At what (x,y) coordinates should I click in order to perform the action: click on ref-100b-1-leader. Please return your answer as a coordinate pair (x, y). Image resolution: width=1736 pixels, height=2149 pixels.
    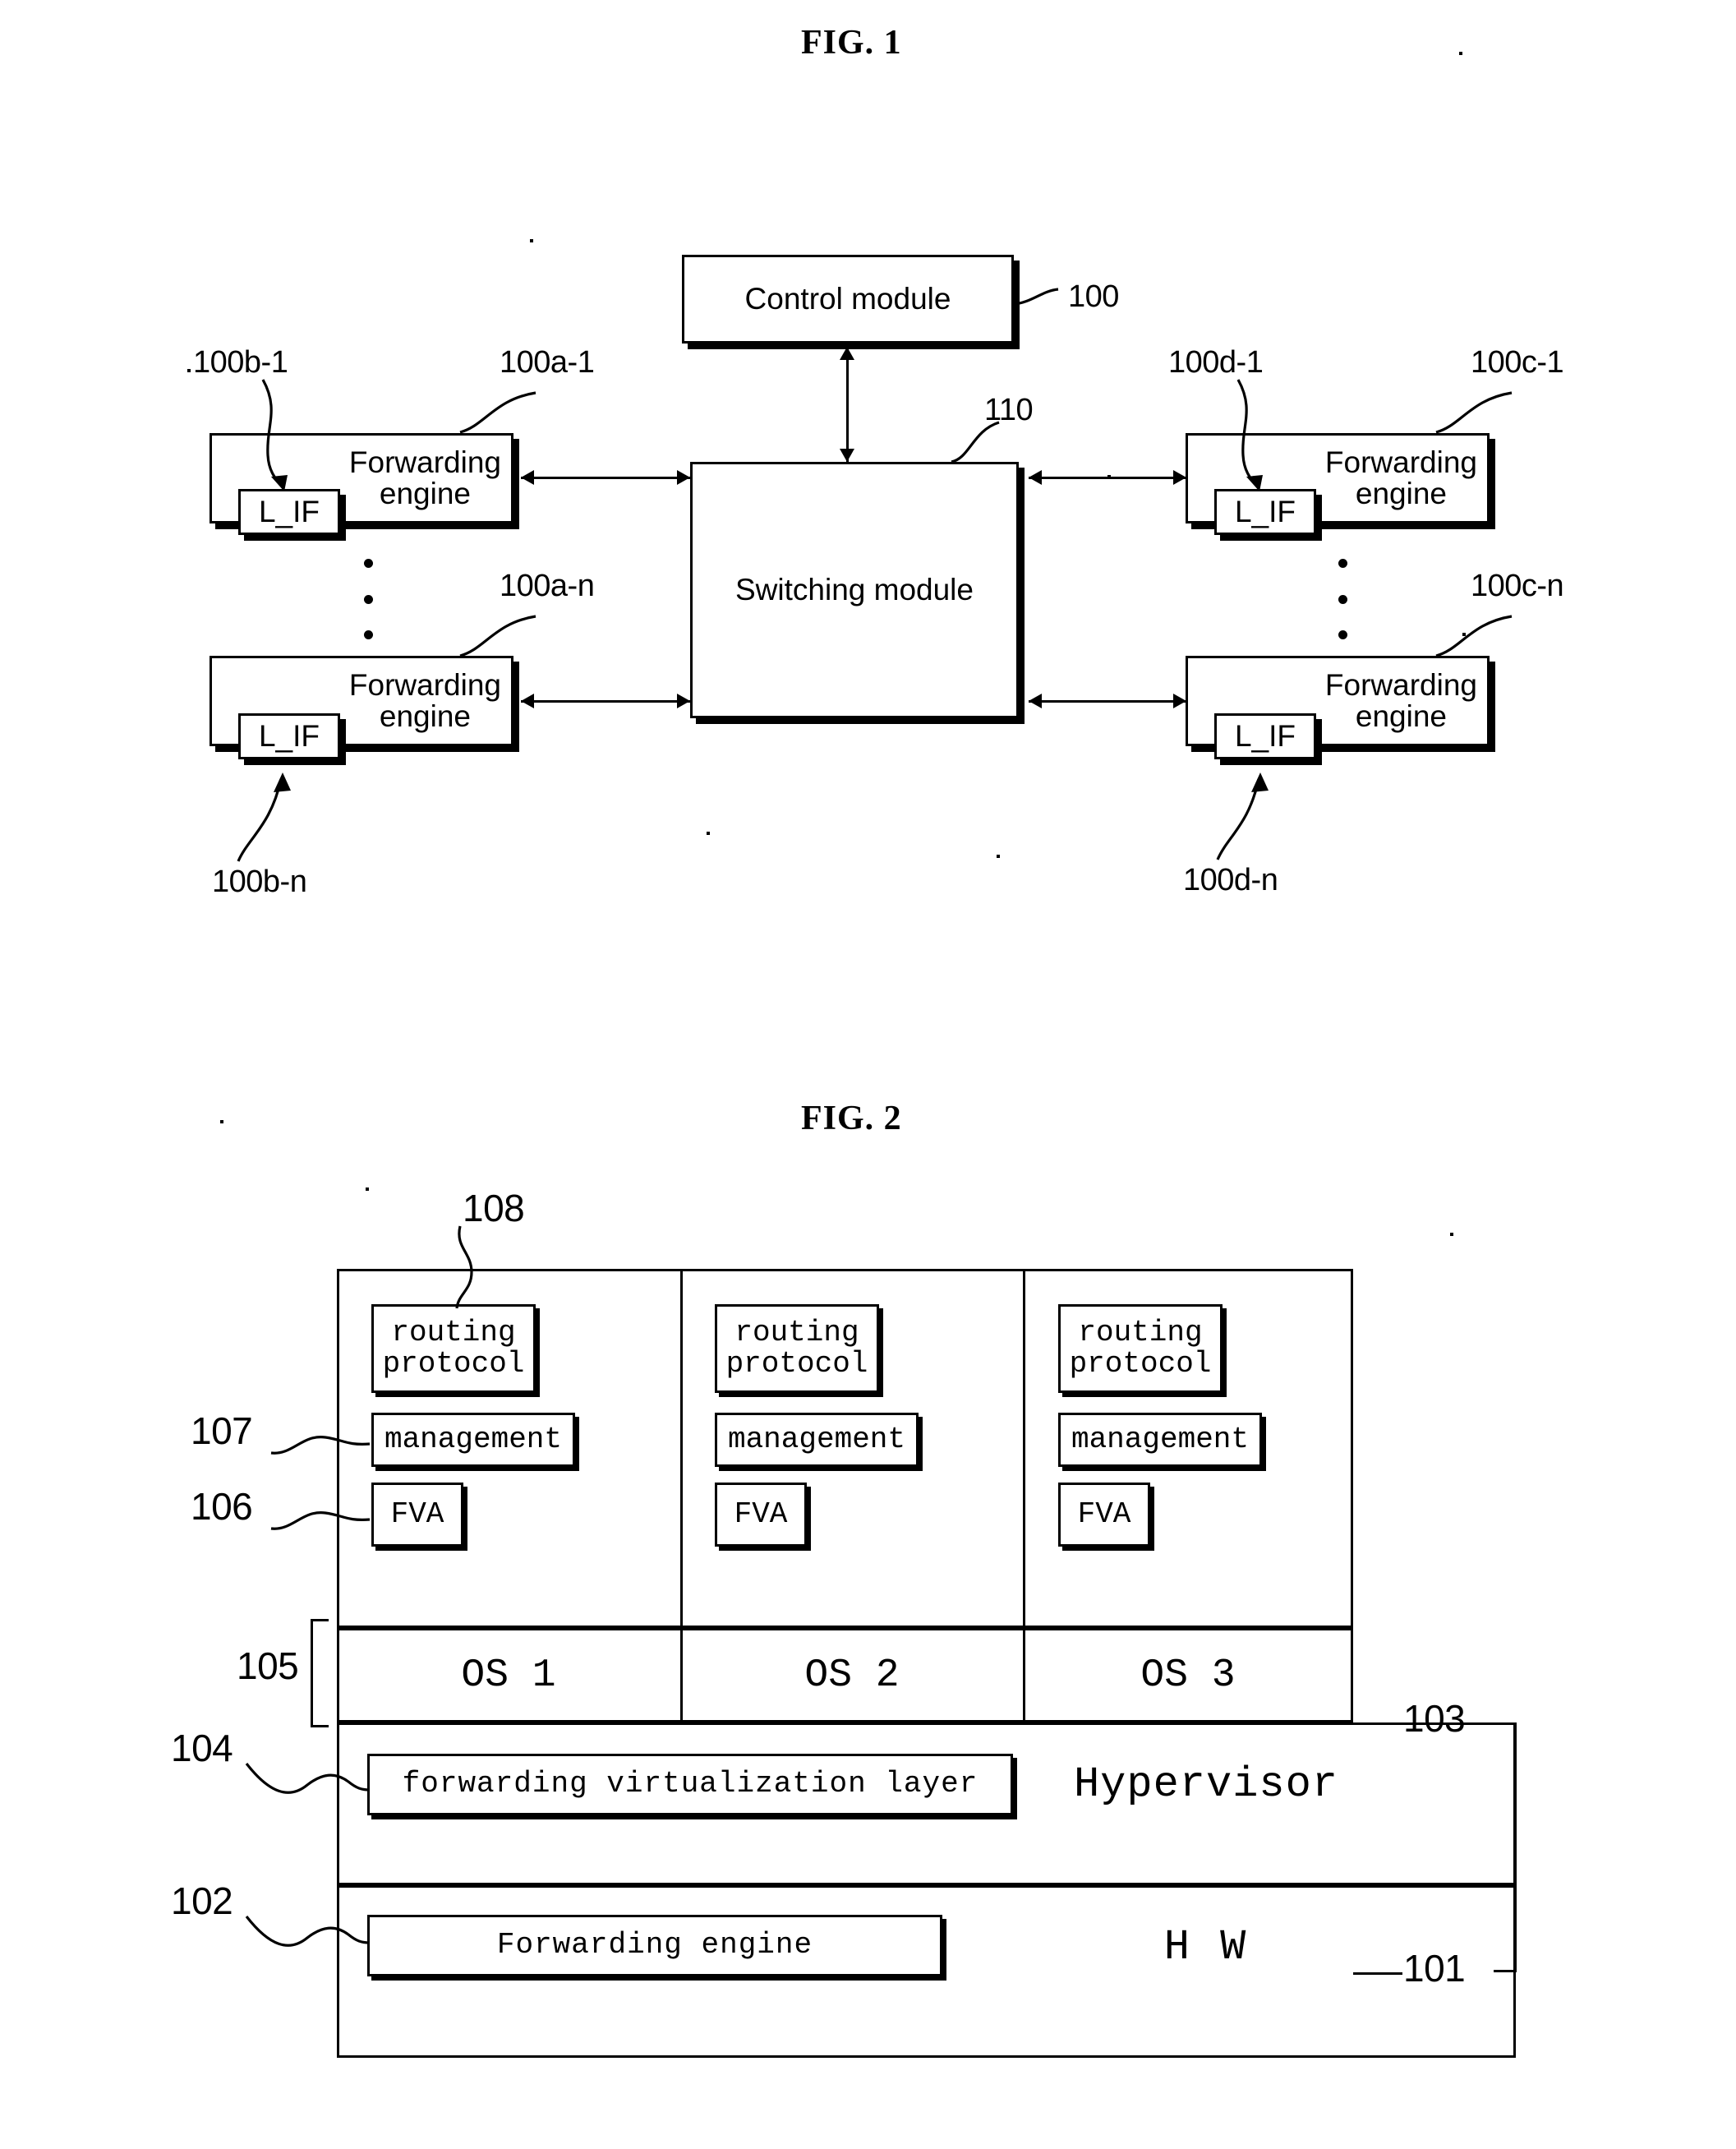
    Looking at the image, I should click on (275, 435).